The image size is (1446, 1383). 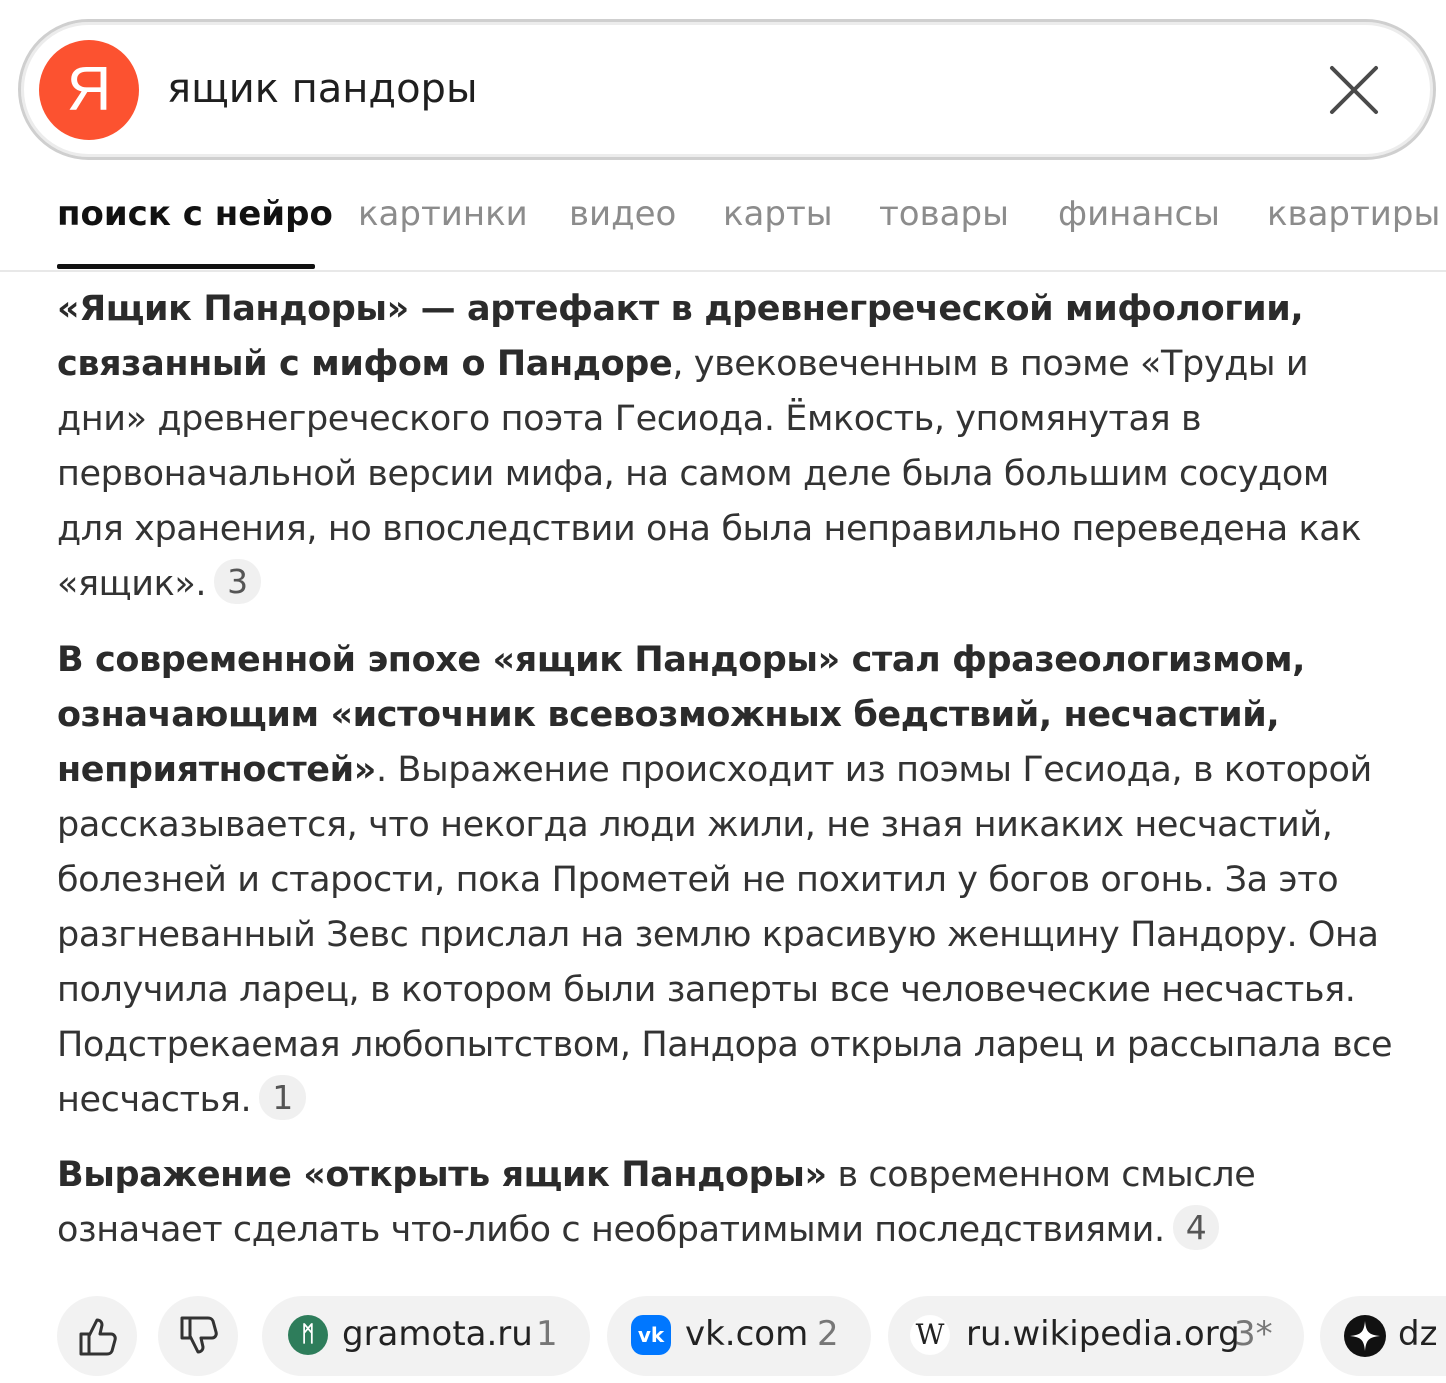 I want to click on thumbs-down-icon, so click(x=199, y=1335).